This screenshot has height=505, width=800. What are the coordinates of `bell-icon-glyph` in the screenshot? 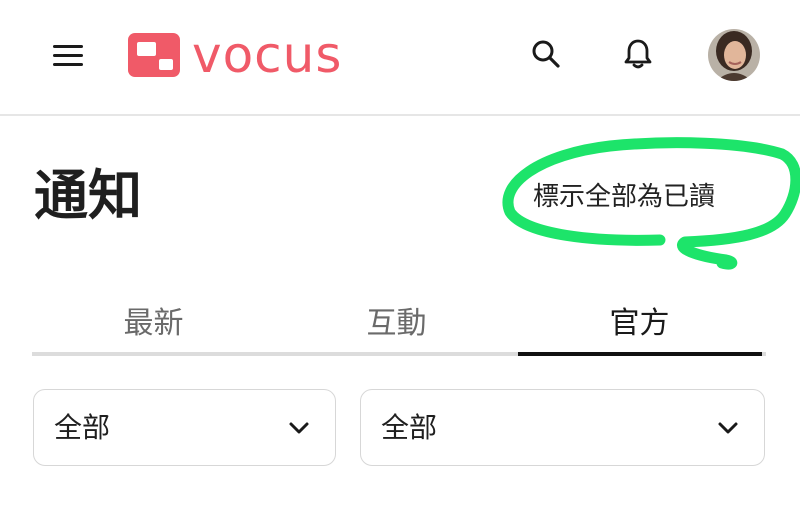 It's located at (638, 54).